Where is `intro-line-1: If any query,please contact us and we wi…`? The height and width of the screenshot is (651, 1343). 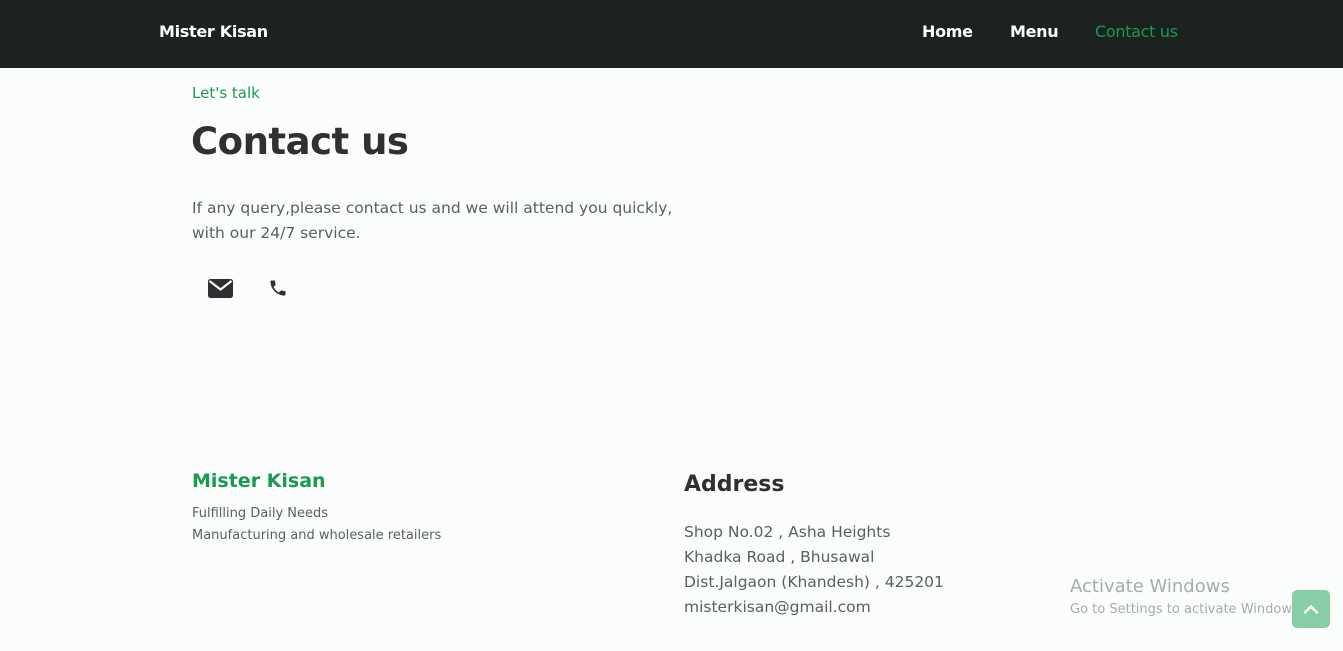
intro-line-1: If any query,please contact us and we wi… is located at coordinates (432, 208).